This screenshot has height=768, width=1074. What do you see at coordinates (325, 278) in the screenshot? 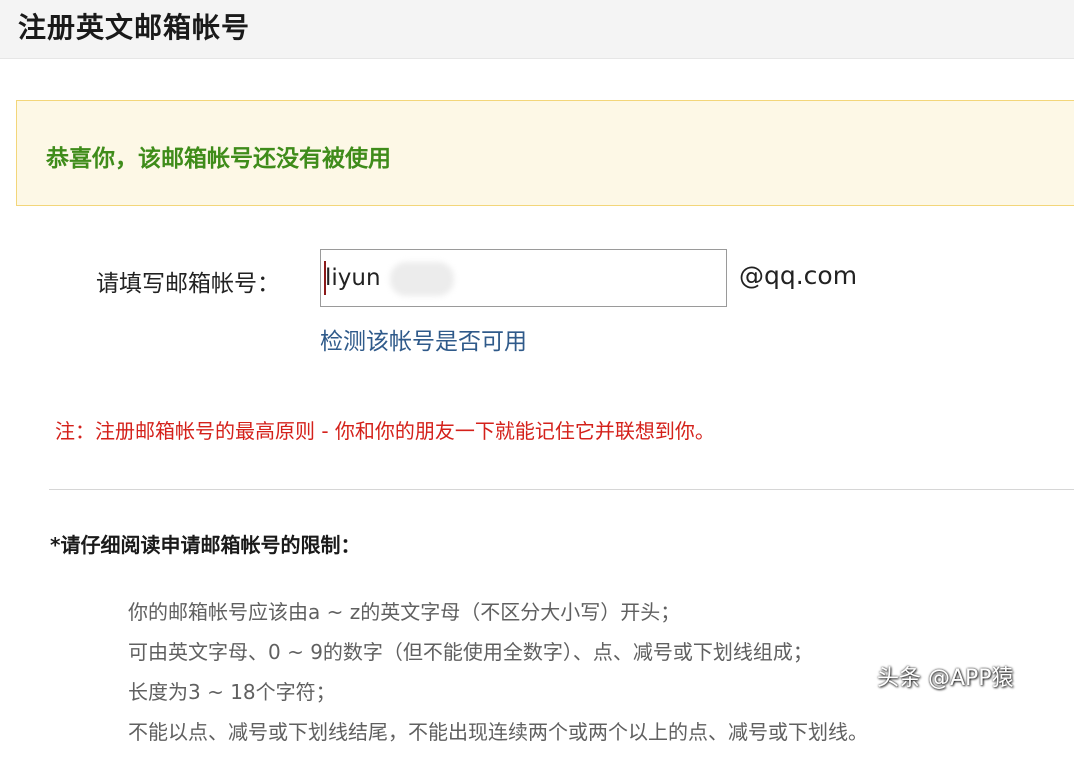
I see `text-cursor` at bounding box center [325, 278].